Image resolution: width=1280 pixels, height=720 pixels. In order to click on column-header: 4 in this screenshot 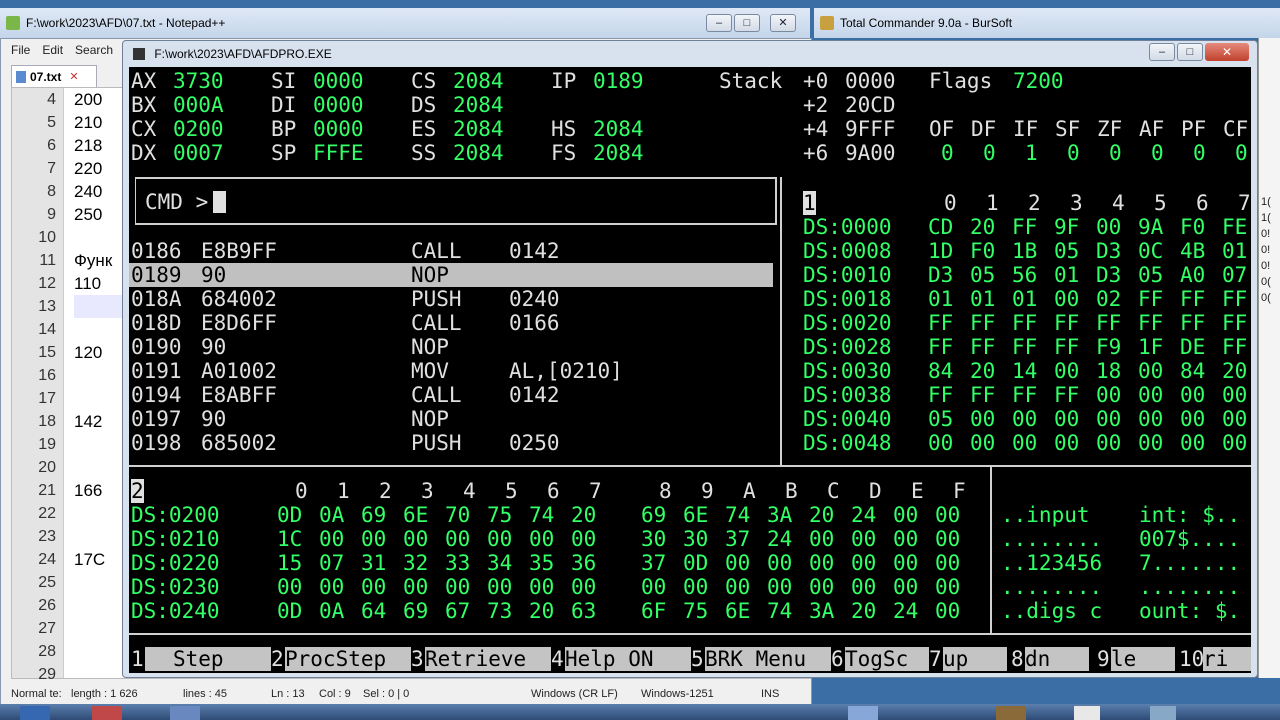, I will do `click(469, 491)`.